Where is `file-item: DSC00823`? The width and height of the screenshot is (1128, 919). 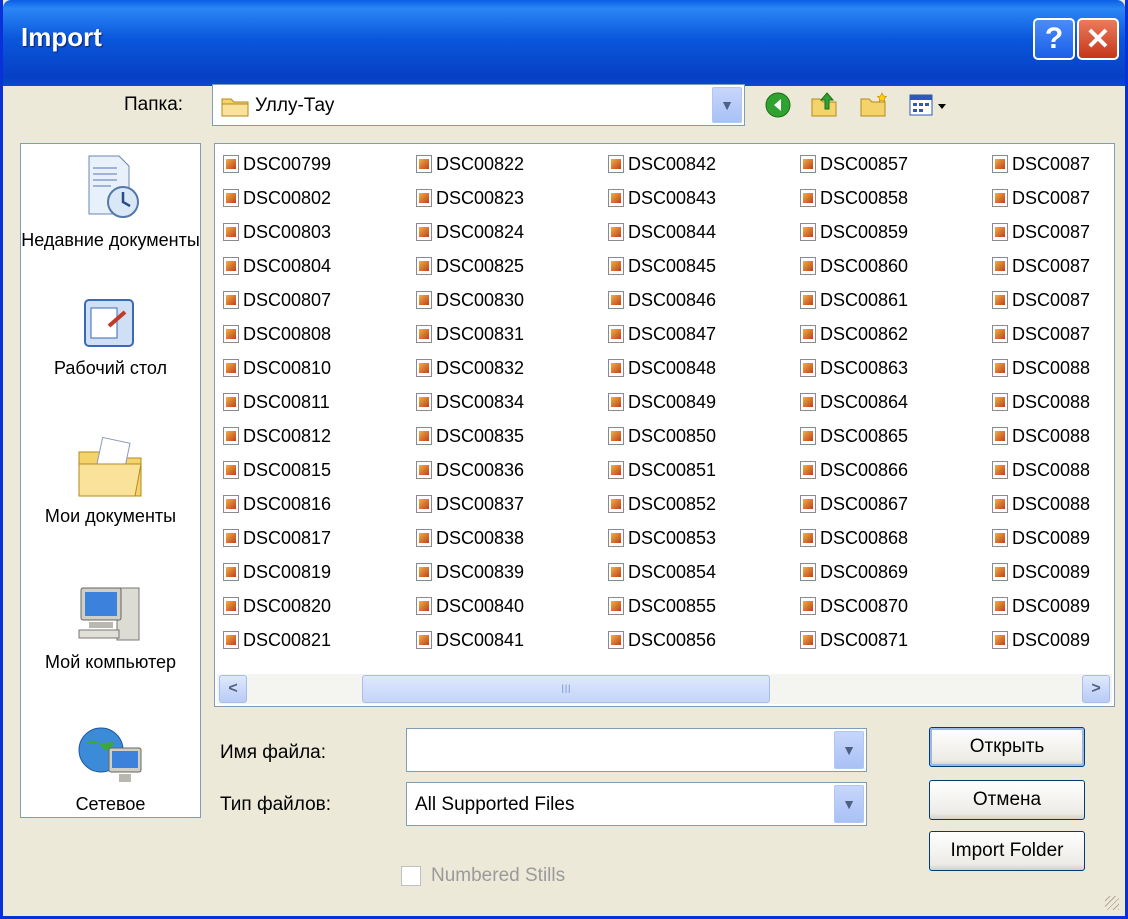
file-item: DSC00823 is located at coordinates (470, 198).